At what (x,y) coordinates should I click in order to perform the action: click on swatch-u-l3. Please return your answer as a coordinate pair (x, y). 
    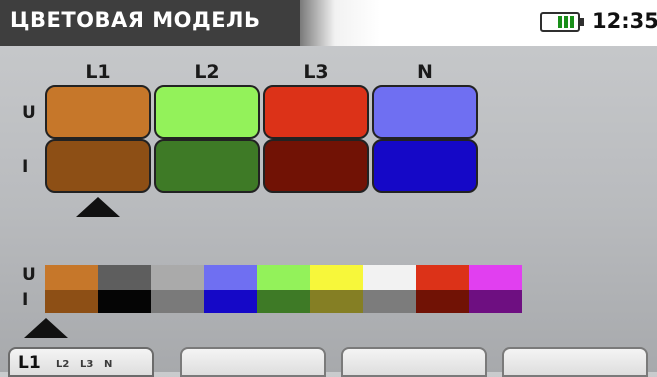
    Looking at the image, I should click on (316, 112).